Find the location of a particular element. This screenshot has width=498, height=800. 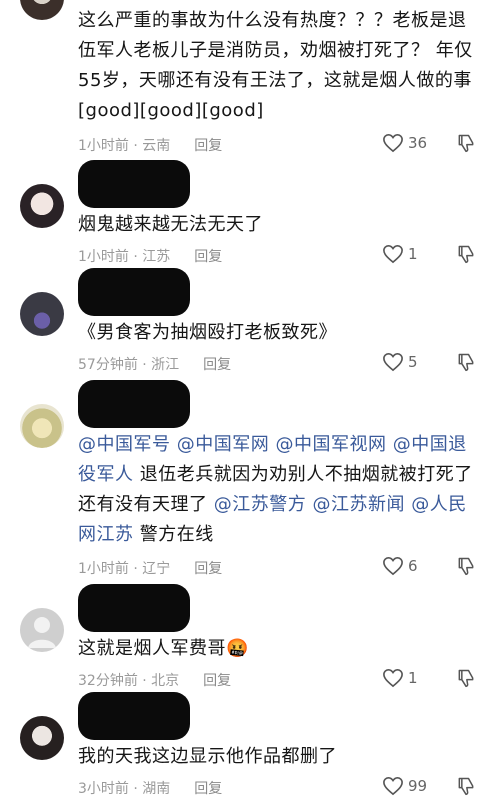

comment-meta: 3小时前 · 湖南 回复 is located at coordinates (150, 788).